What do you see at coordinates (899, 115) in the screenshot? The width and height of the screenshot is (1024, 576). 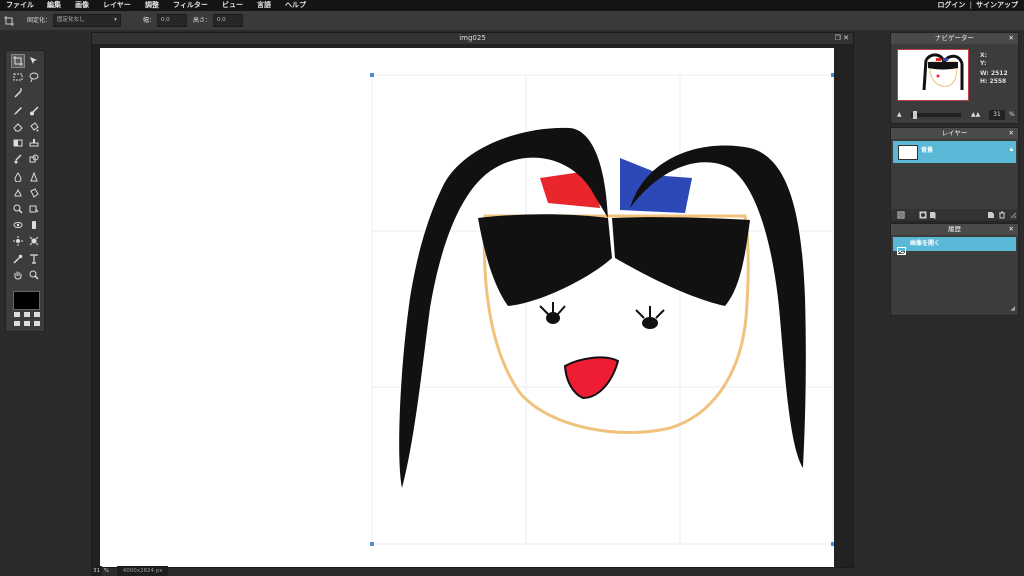 I see `zoom-out-icon: ▲` at bounding box center [899, 115].